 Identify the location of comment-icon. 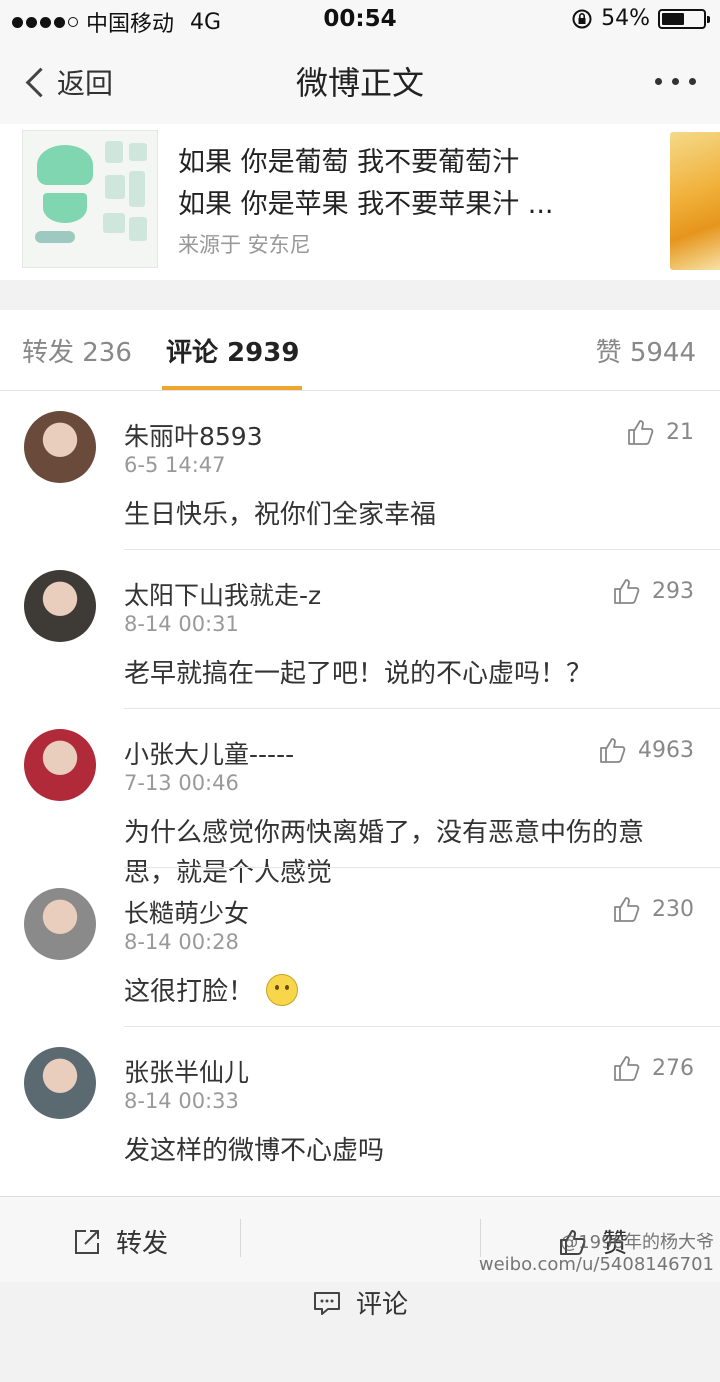
(327, 1303).